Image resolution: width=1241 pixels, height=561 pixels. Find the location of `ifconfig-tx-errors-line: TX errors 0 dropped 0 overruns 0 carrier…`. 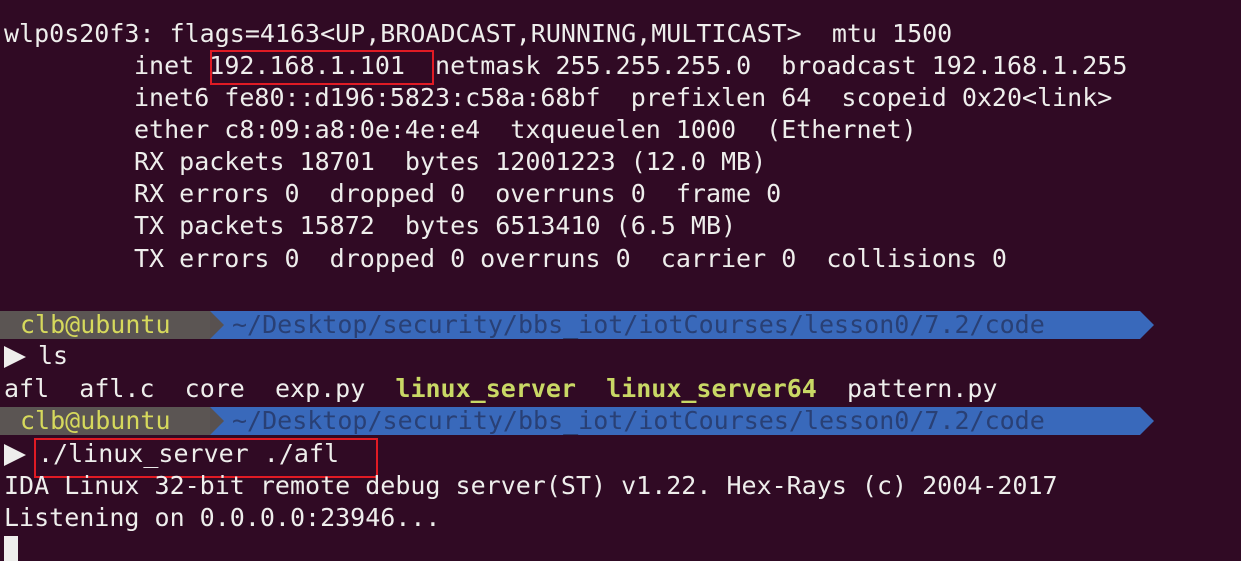

ifconfig-tx-errors-line: TX errors 0 dropped 0 overruns 0 carrier… is located at coordinates (570, 258).